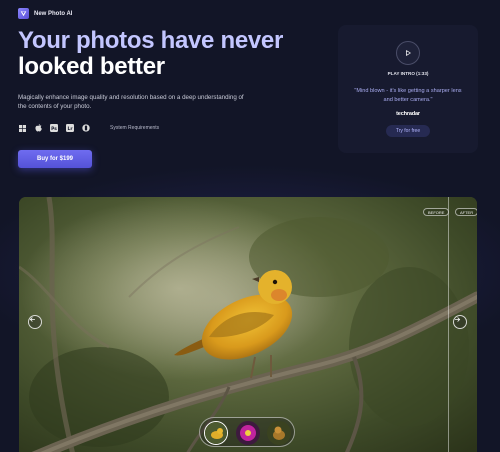  Describe the element at coordinates (436, 212) in the screenshot. I see `before-label: BEFORE` at that location.